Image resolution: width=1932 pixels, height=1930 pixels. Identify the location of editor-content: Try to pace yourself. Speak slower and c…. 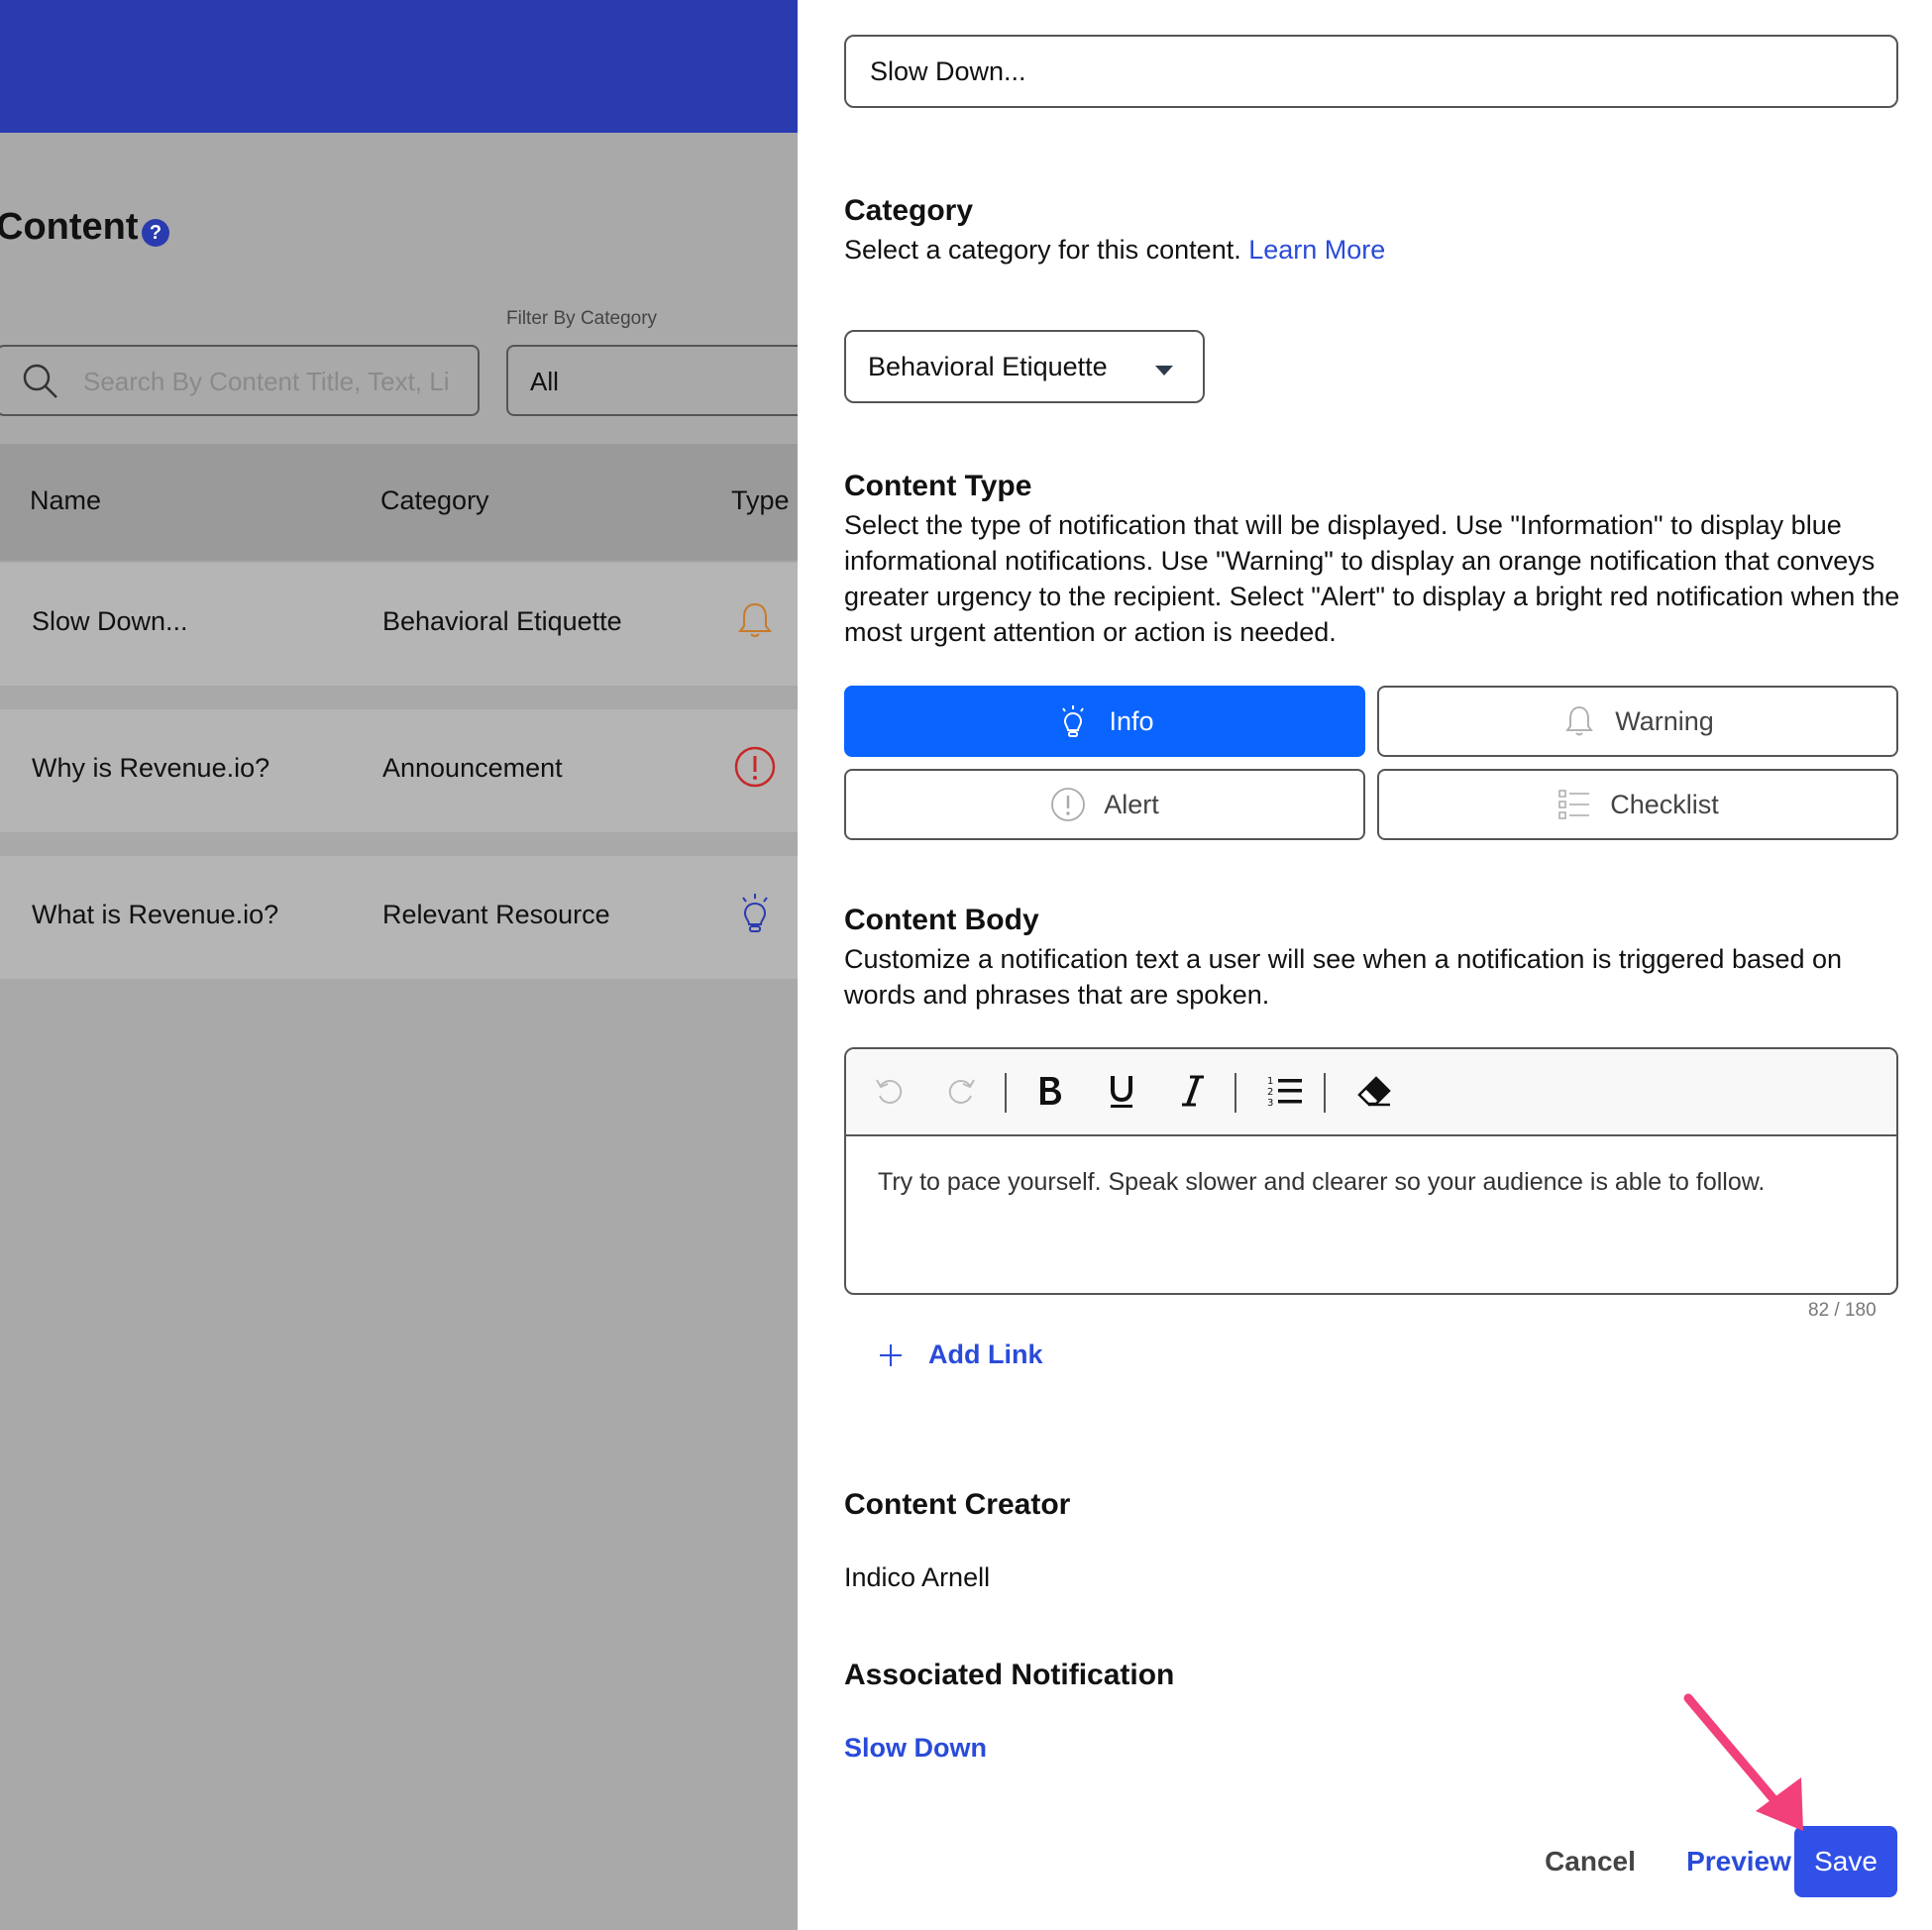
(1321, 1182).